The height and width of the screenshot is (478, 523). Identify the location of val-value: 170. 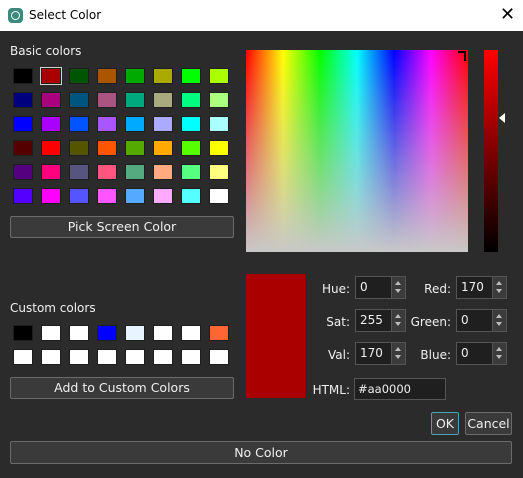
(371, 353).